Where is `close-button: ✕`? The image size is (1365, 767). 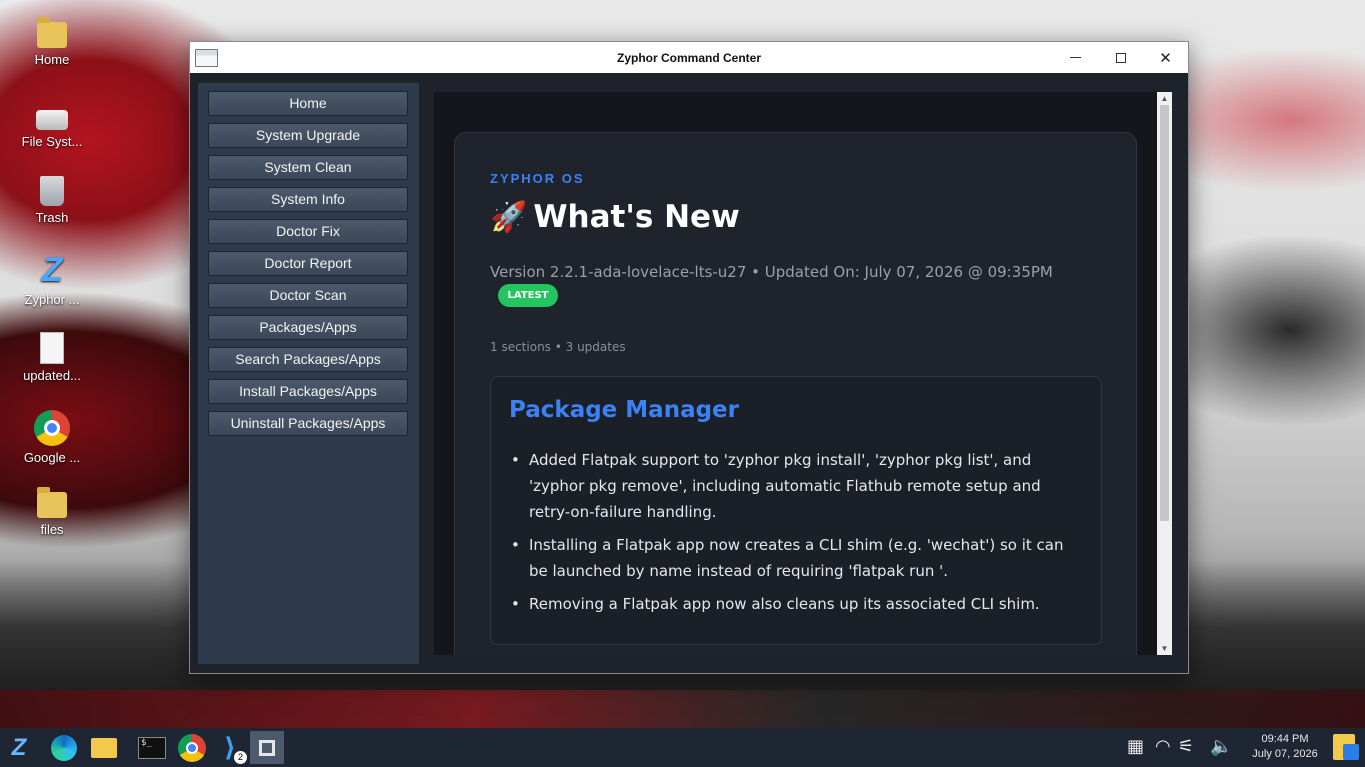
close-button: ✕ is located at coordinates (1165, 57).